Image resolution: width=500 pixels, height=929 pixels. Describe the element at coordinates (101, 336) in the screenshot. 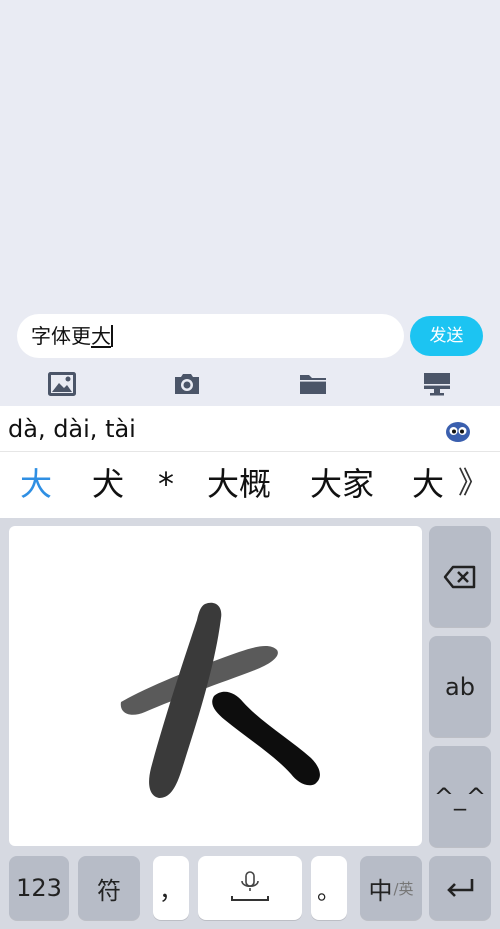

I see `composing-text: 大` at that location.